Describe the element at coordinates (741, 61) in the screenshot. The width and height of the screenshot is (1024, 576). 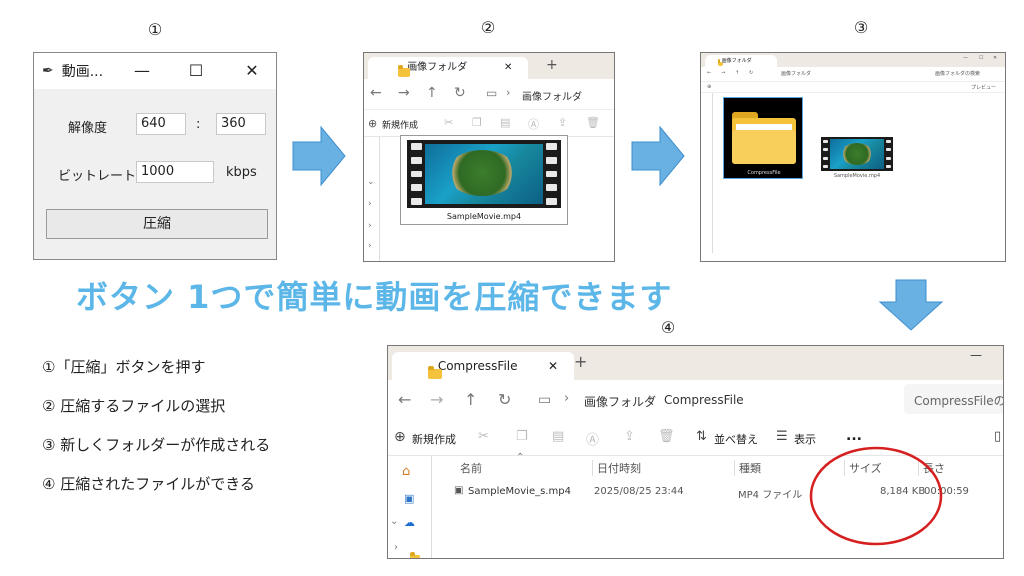
I see `tab-image-folder: 画像フォルダ` at that location.